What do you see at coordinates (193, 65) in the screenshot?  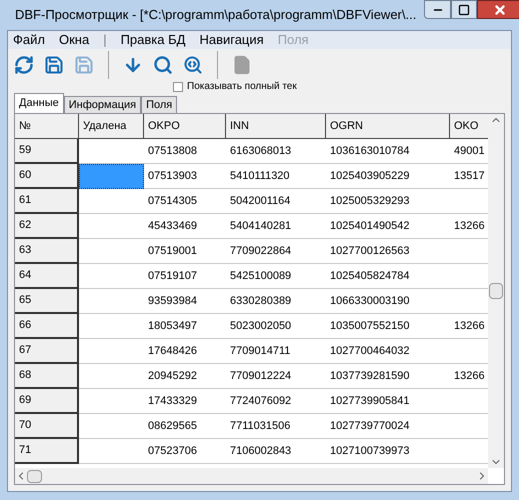 I see `search-next-icon` at bounding box center [193, 65].